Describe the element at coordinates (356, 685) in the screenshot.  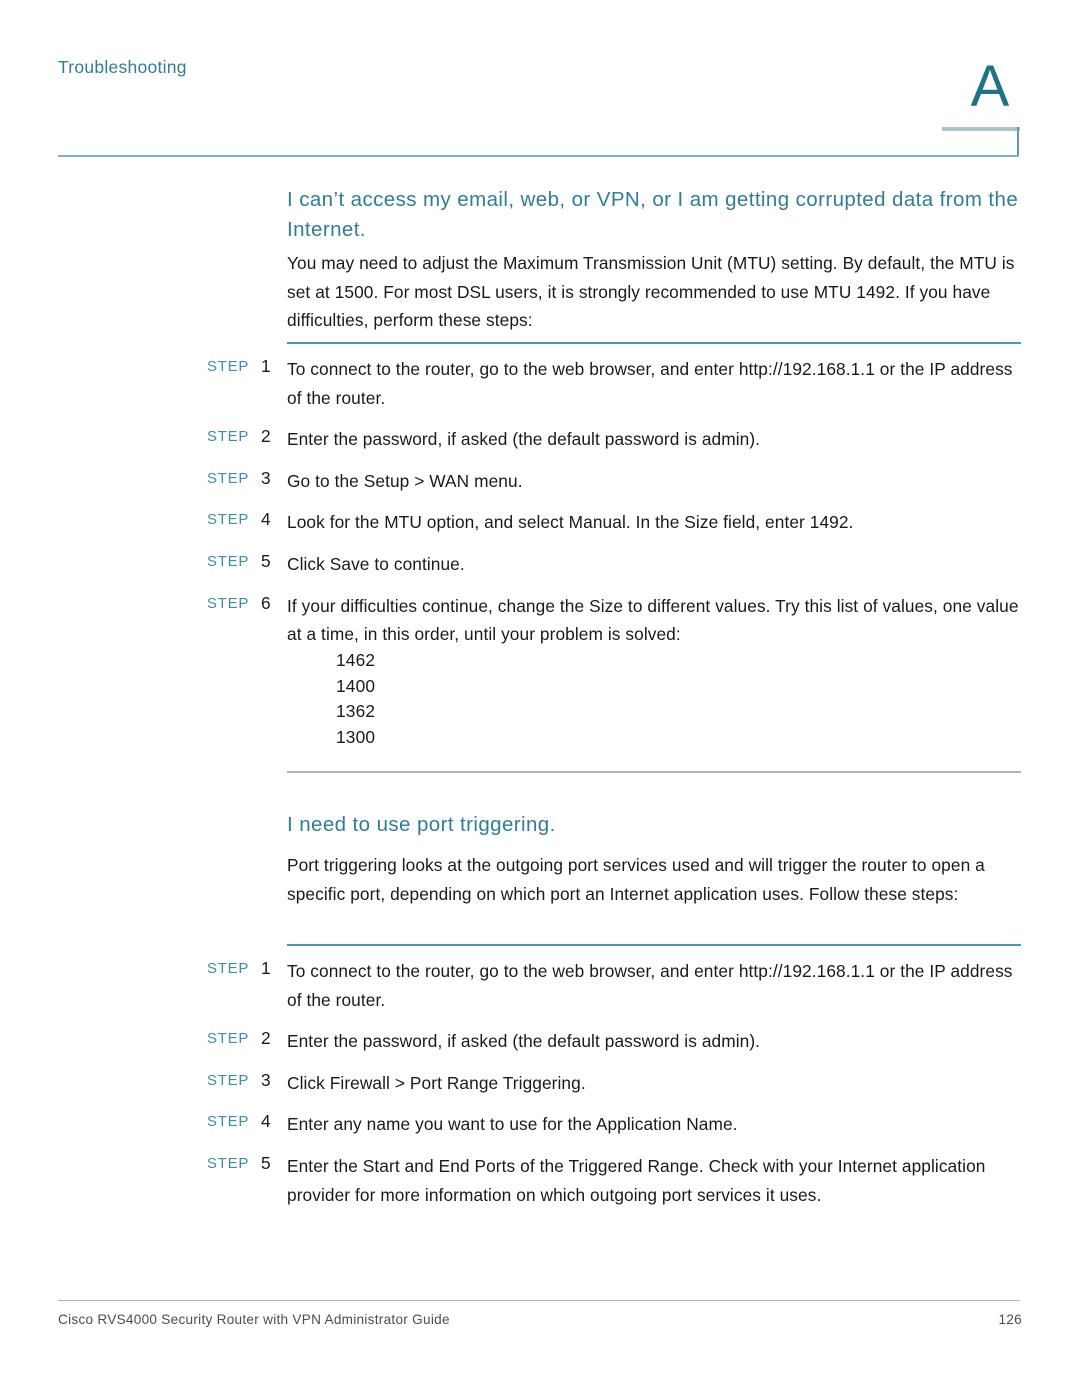
I see `mtu-value: 1400` at that location.